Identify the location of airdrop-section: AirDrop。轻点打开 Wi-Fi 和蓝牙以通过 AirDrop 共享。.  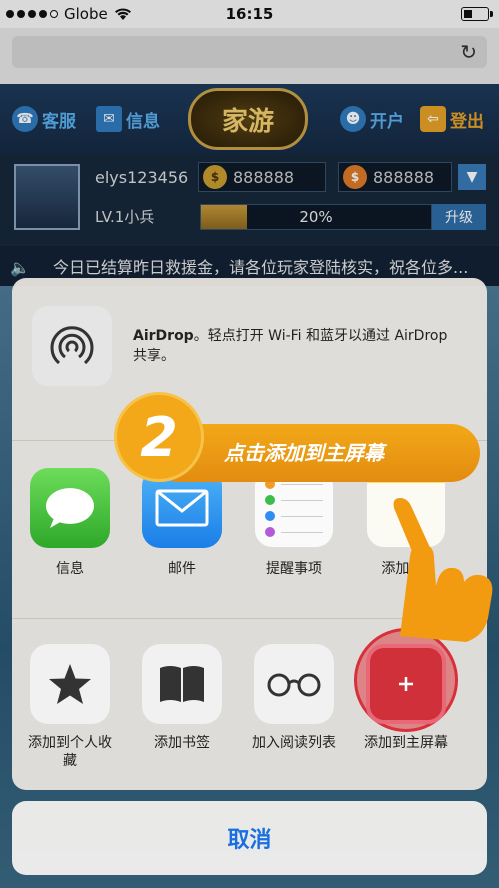
(249, 338).